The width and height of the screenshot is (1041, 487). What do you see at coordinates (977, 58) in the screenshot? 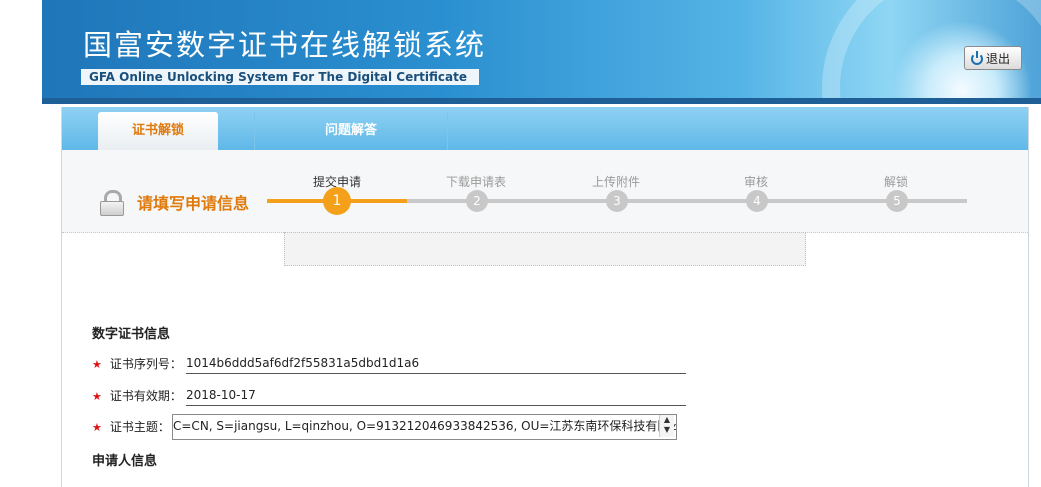
I see `power-icon` at bounding box center [977, 58].